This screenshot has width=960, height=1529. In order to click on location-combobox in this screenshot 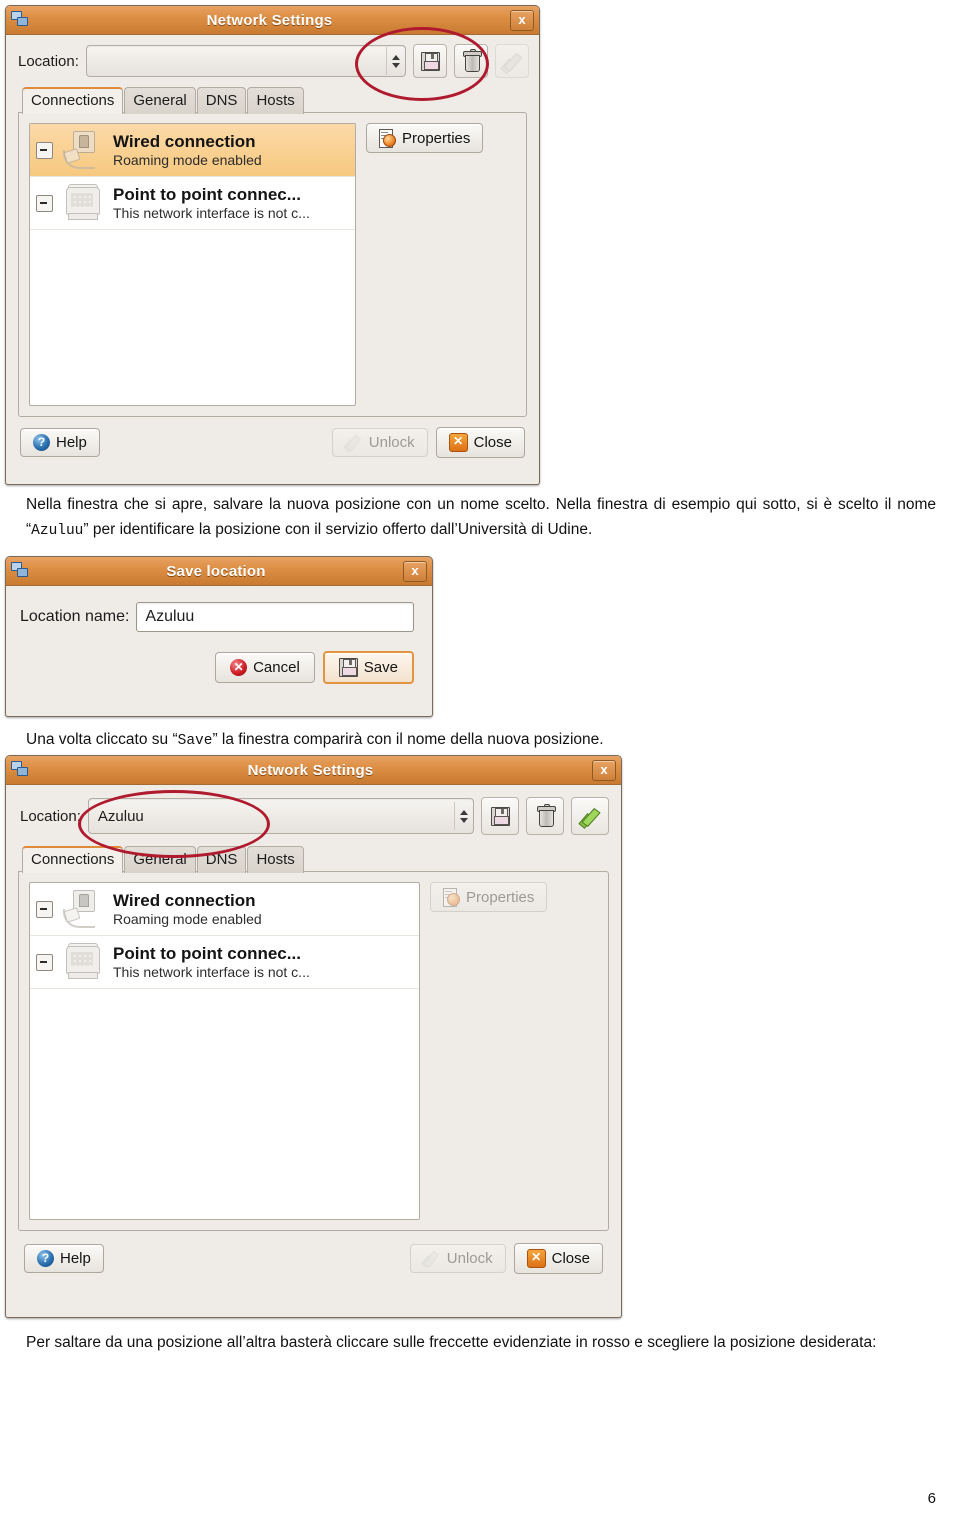, I will do `click(245, 61)`.